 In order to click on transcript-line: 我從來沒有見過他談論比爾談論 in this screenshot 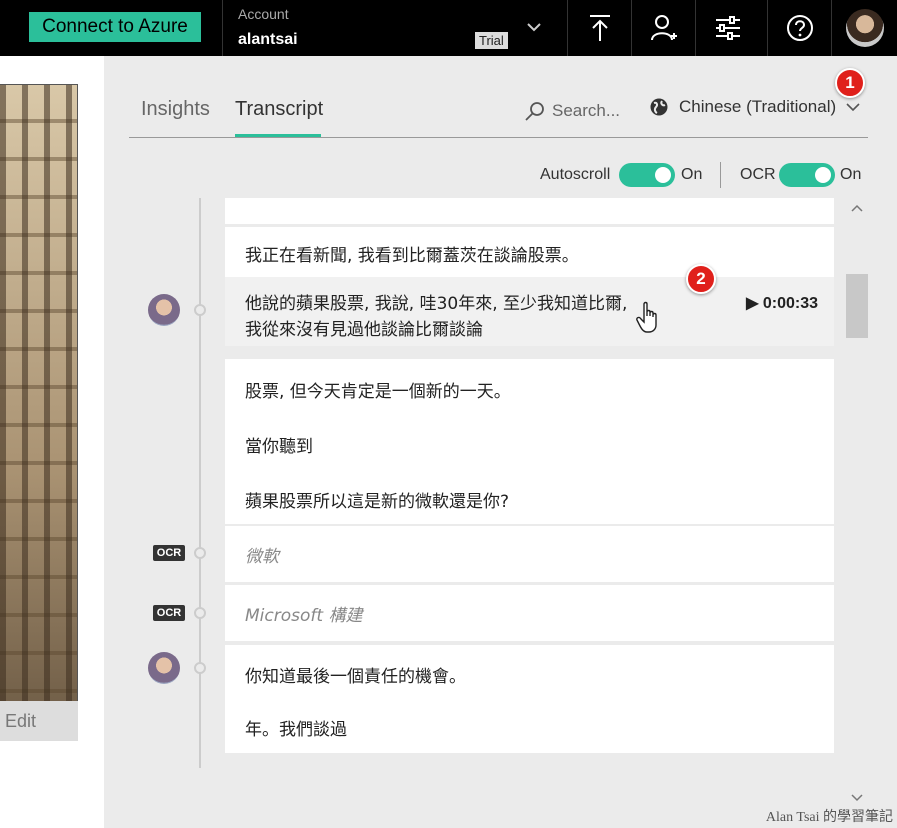, I will do `click(364, 330)`.